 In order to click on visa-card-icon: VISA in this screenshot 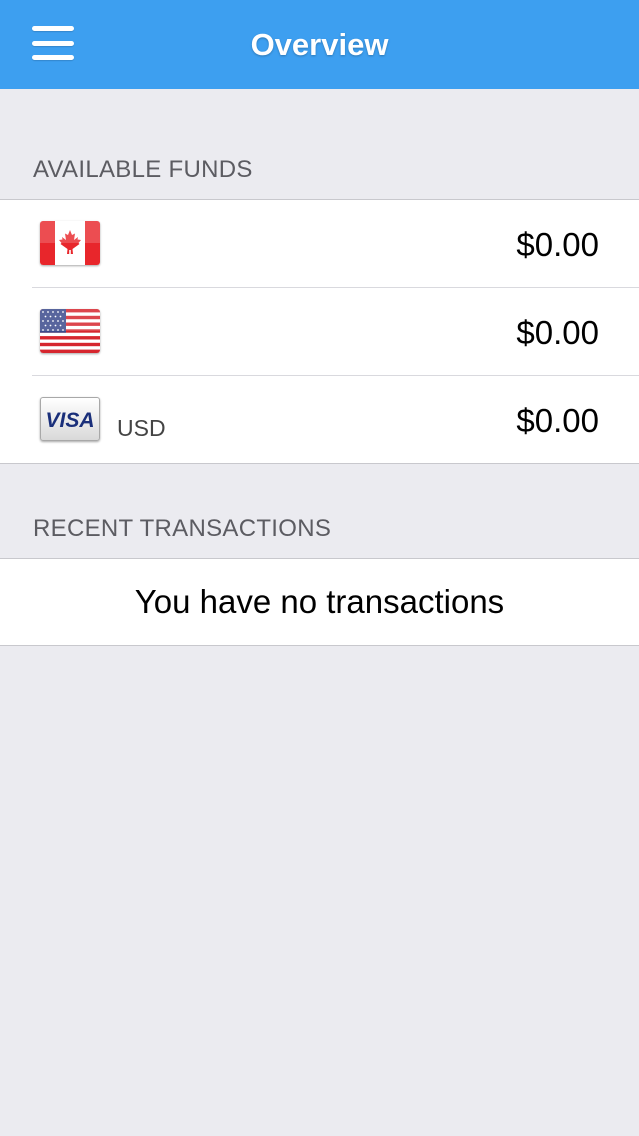, I will do `click(70, 419)`.